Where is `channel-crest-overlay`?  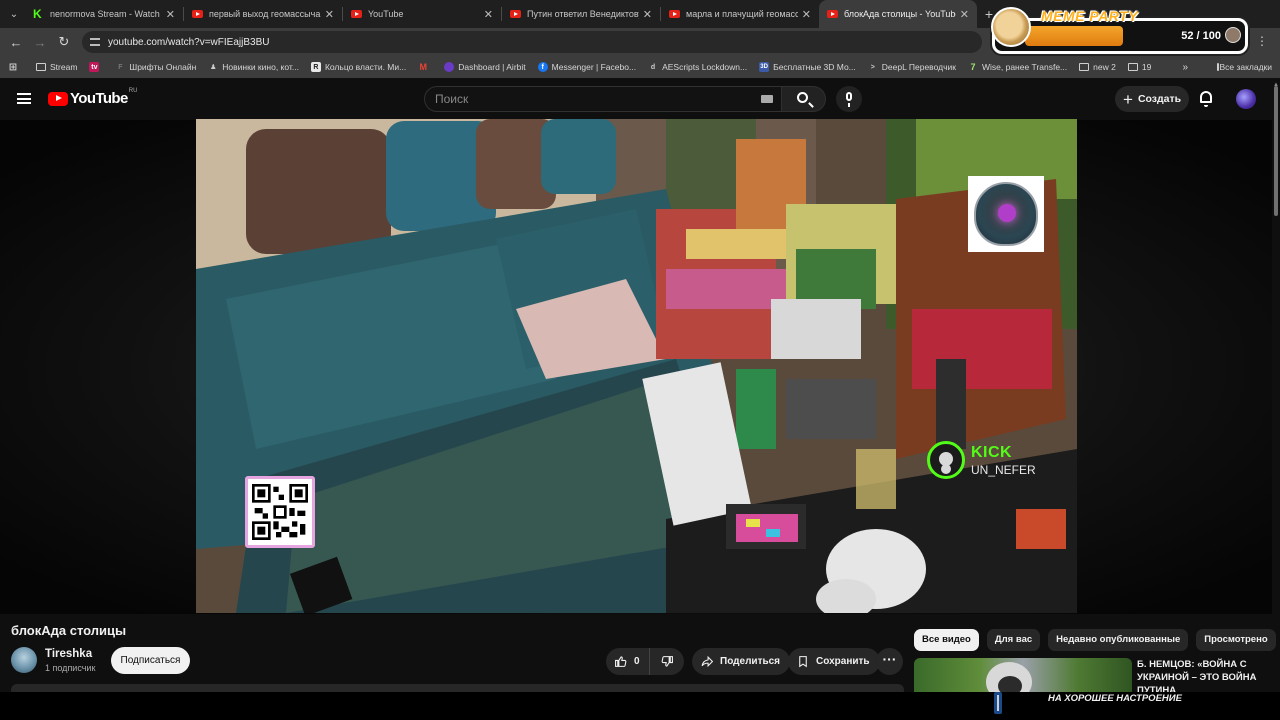
channel-crest-overlay is located at coordinates (1006, 214).